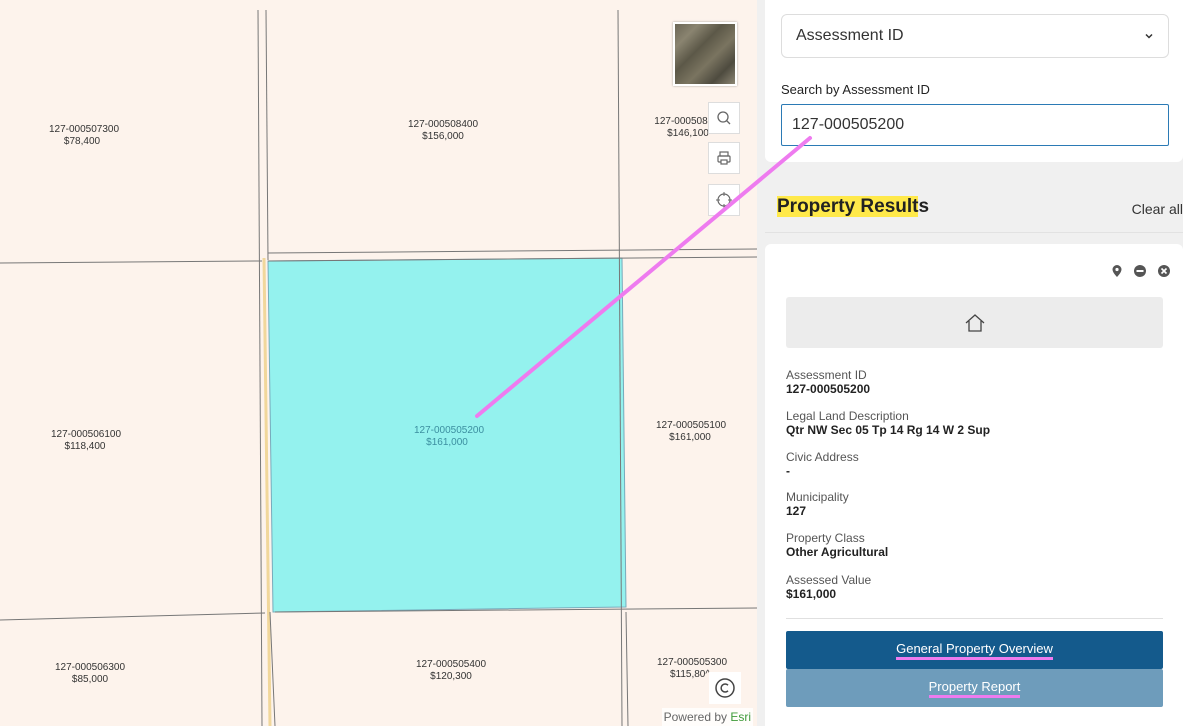  Describe the element at coordinates (847, 416) in the screenshot. I see `field-label: Legal Land Description` at that location.